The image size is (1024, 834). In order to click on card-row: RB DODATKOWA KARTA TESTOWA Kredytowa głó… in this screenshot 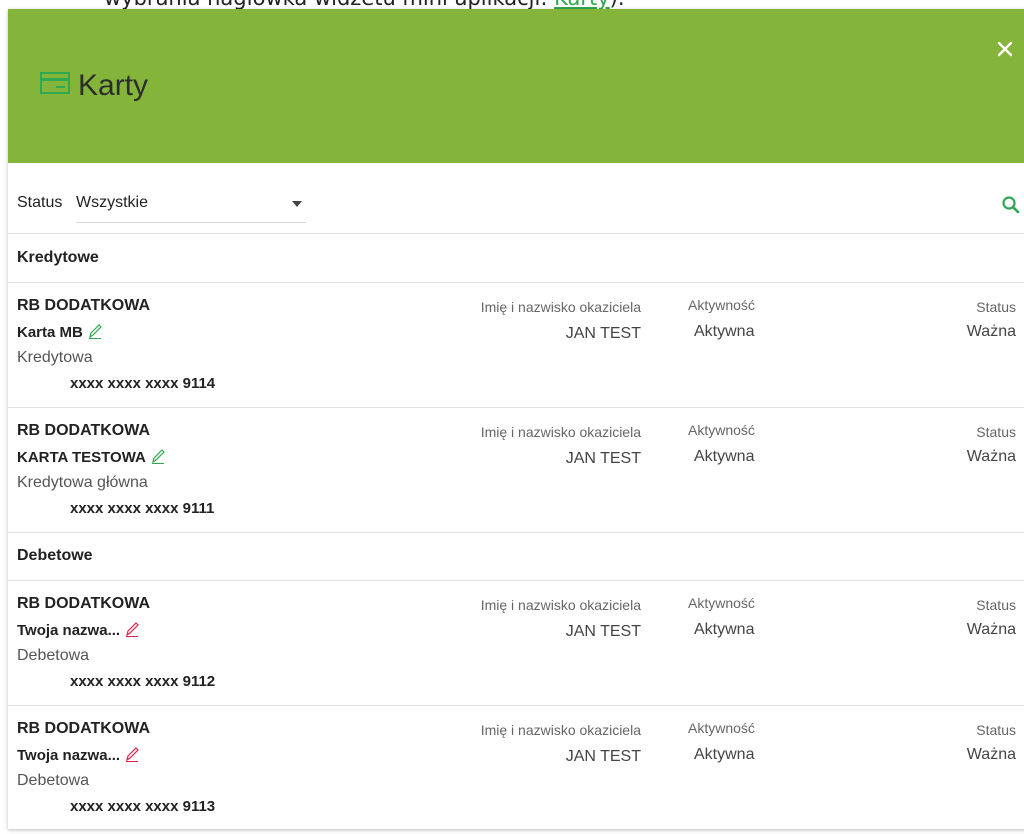, I will do `click(516, 470)`.